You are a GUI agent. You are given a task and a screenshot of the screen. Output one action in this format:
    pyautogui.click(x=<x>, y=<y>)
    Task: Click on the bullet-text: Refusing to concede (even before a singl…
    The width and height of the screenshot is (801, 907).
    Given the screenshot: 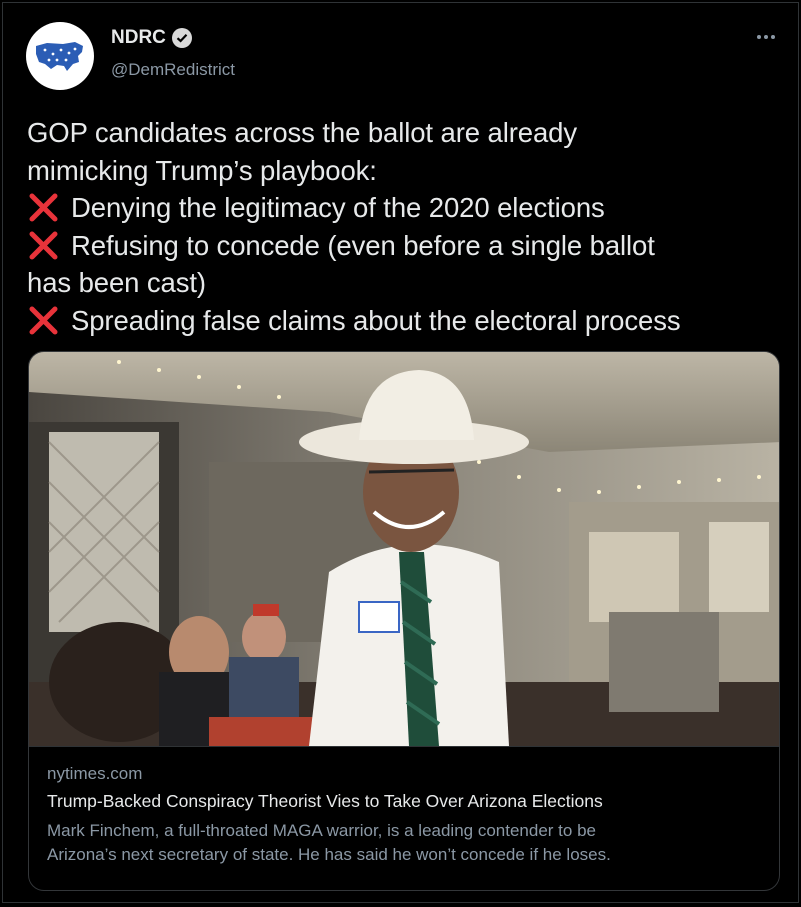 What is the action you would take?
    pyautogui.click(x=363, y=245)
    